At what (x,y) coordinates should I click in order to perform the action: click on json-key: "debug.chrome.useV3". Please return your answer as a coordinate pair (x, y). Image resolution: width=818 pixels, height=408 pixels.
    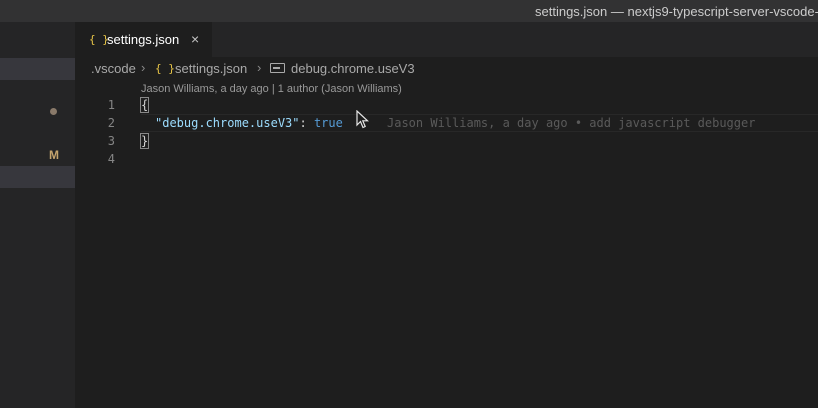
    Looking at the image, I should click on (227, 123).